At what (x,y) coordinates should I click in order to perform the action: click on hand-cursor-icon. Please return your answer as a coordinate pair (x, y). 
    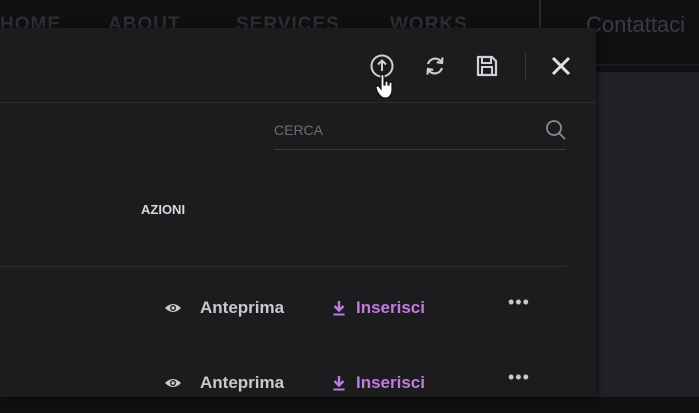
    Looking at the image, I should click on (384, 86).